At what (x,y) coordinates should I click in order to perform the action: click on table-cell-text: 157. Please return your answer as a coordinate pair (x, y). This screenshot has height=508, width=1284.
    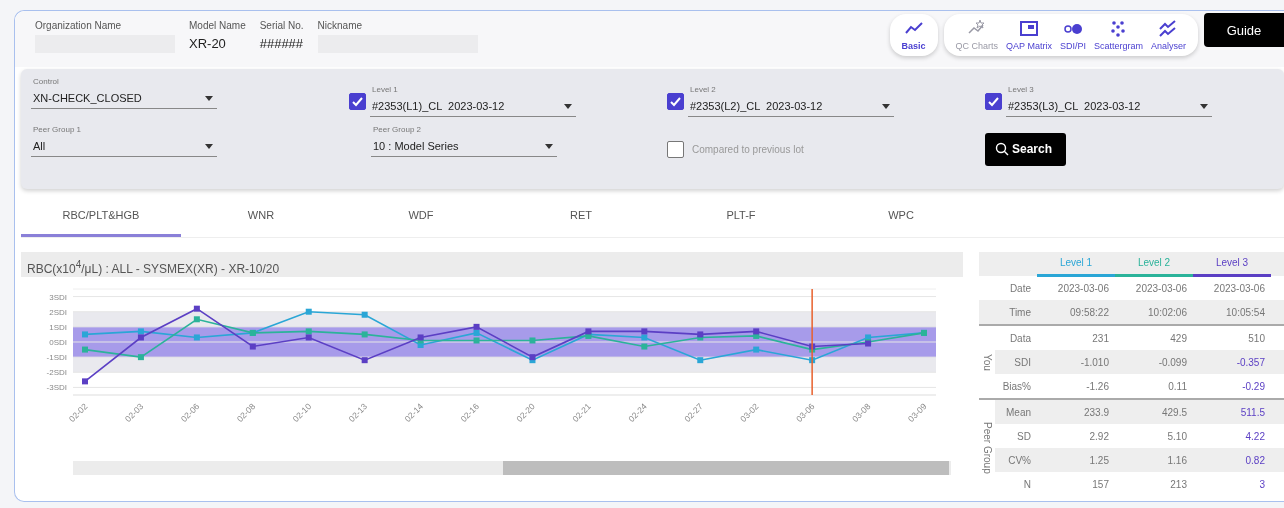
    Looking at the image, I should click on (1100, 484).